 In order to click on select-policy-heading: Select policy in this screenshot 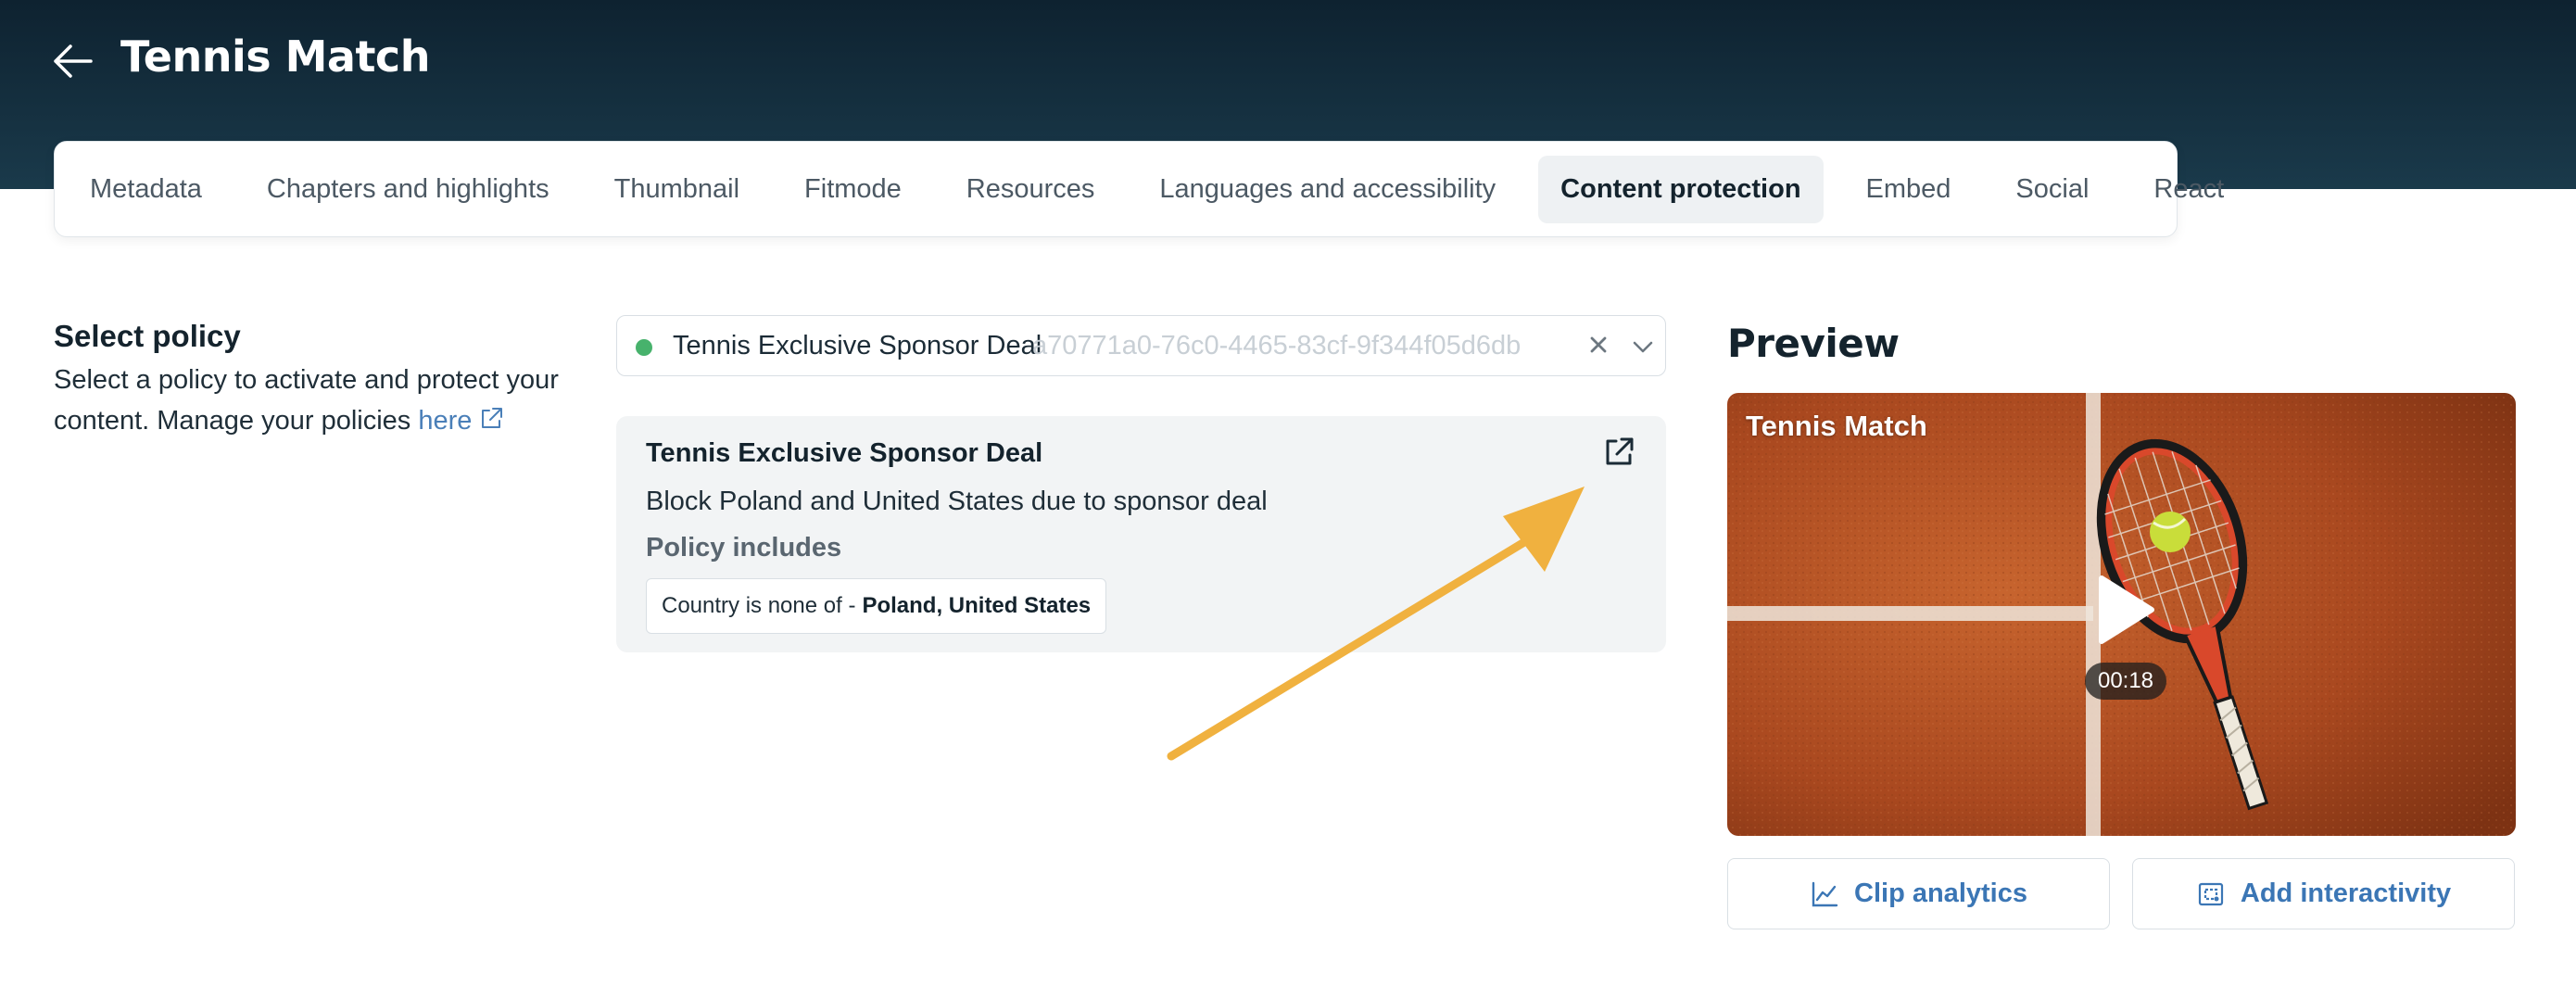, I will do `click(147, 336)`.